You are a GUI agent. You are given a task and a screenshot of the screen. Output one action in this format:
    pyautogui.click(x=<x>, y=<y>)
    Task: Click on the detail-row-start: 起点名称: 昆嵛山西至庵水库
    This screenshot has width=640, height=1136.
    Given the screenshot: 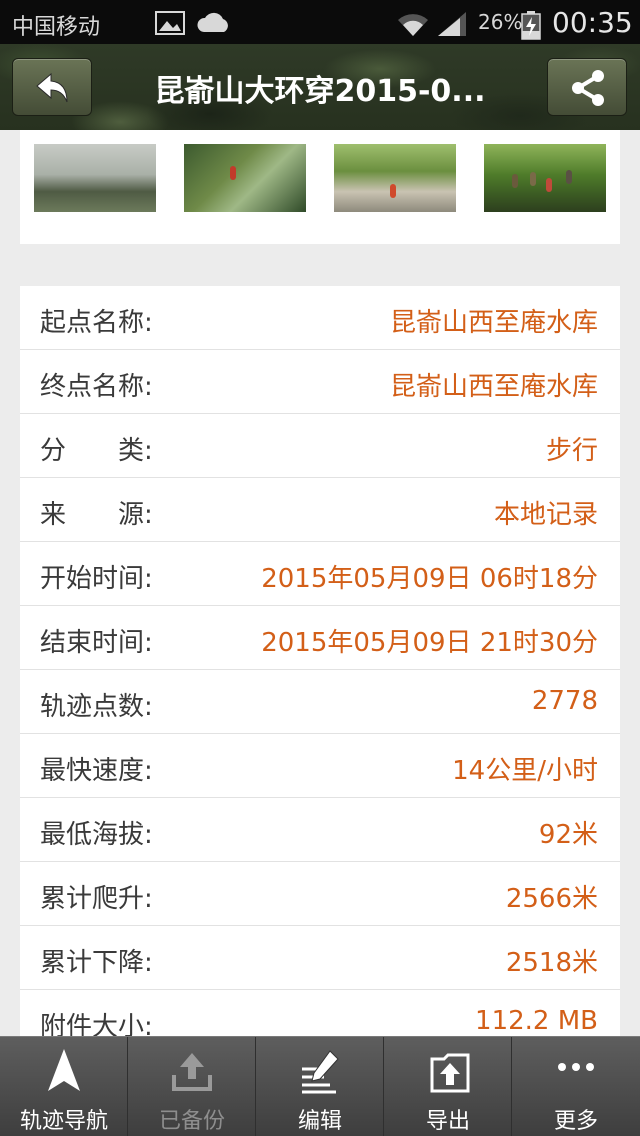 What is the action you would take?
    pyautogui.click(x=320, y=318)
    